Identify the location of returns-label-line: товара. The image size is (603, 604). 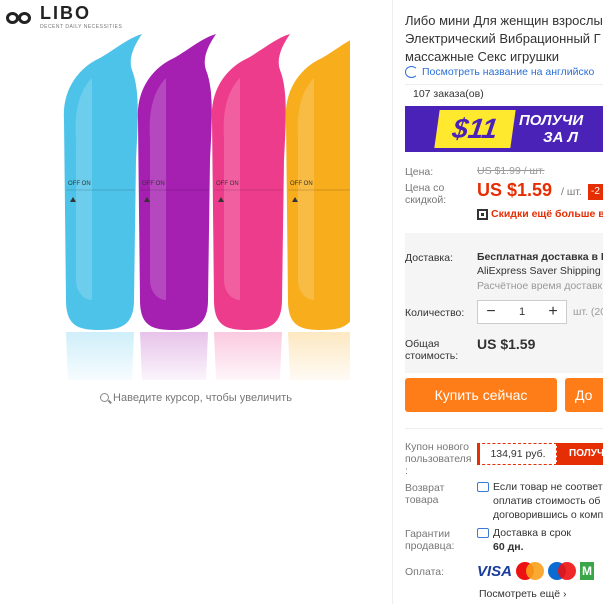
(422, 500).